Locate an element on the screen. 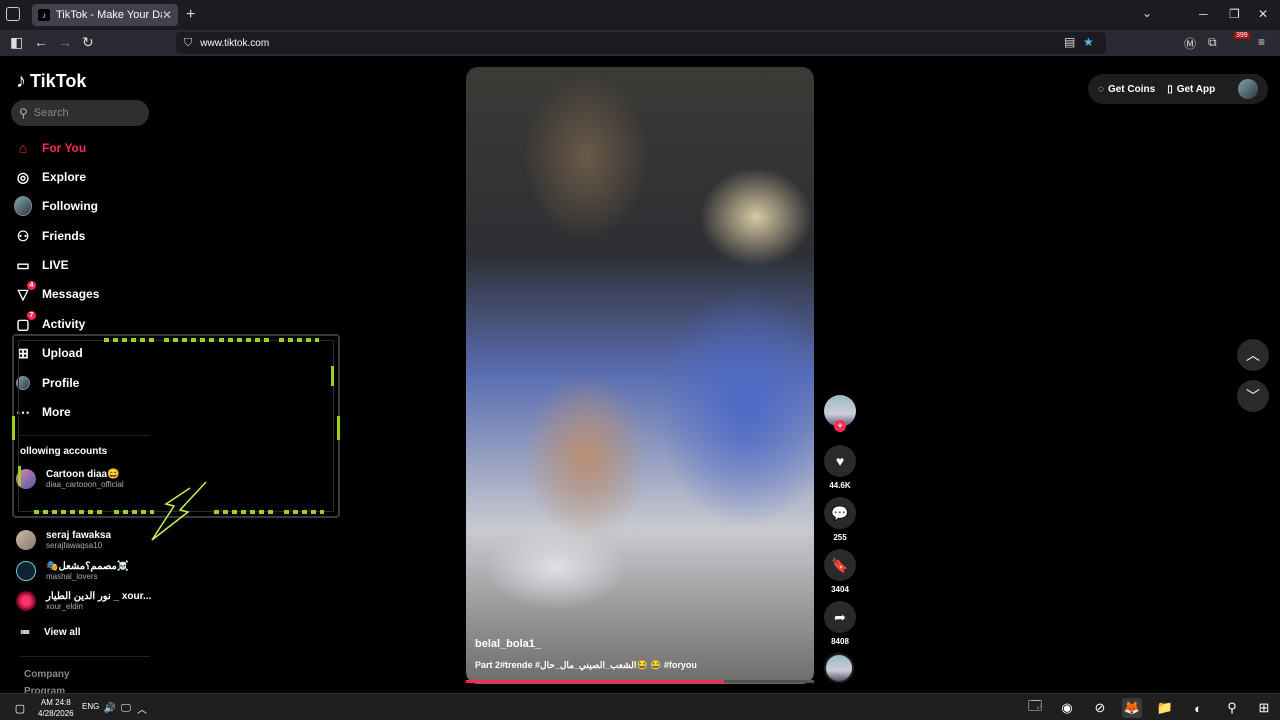  browser-nav-bar: ◧ ← → ↻ ⛉ www.tiktok.com ▤ ★ Ⓜ ⧉ 399 ≡ is located at coordinates (640, 43).